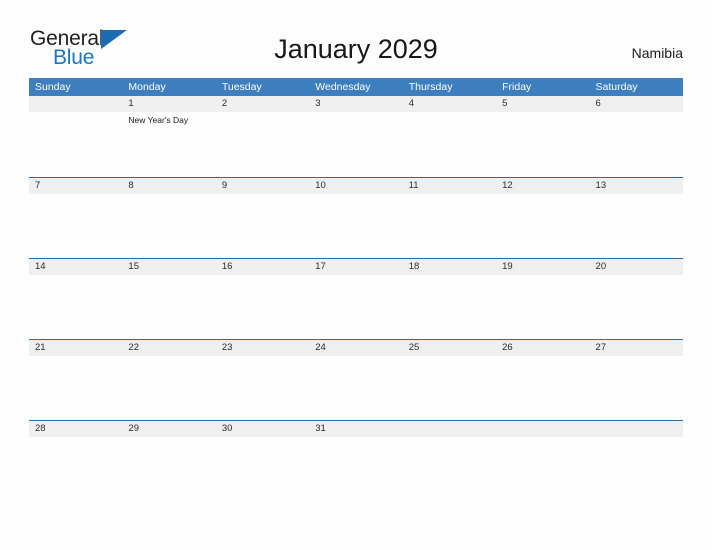 The height and width of the screenshot is (550, 712). I want to click on date-number-band: 21 22 23 24 25 26 27, so click(356, 348).